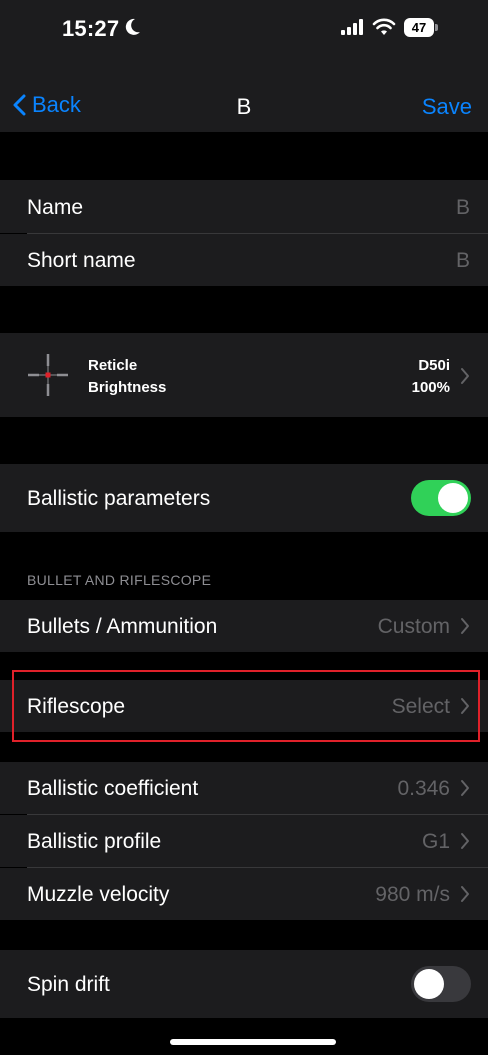  What do you see at coordinates (127, 387) in the screenshot?
I see `brightness-label: Brightness` at bounding box center [127, 387].